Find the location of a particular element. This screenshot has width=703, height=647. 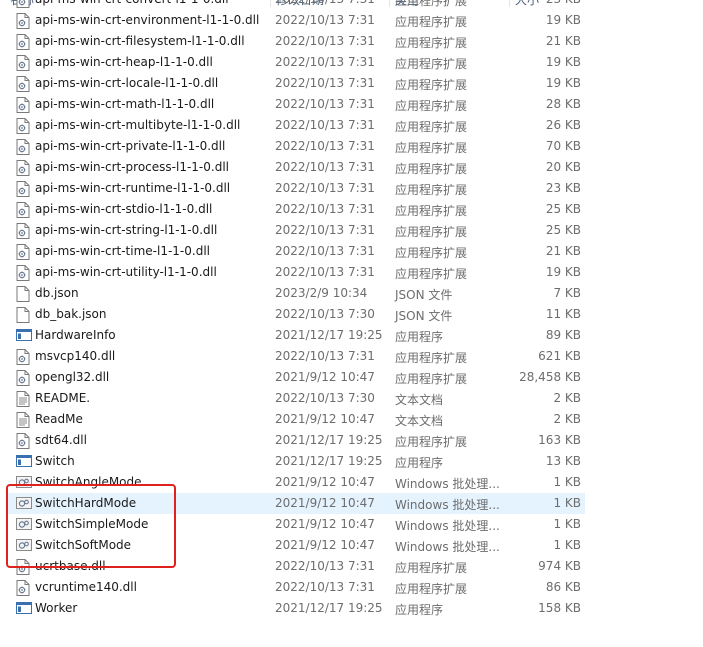

file-name: sdt64.dll is located at coordinates (61, 440).